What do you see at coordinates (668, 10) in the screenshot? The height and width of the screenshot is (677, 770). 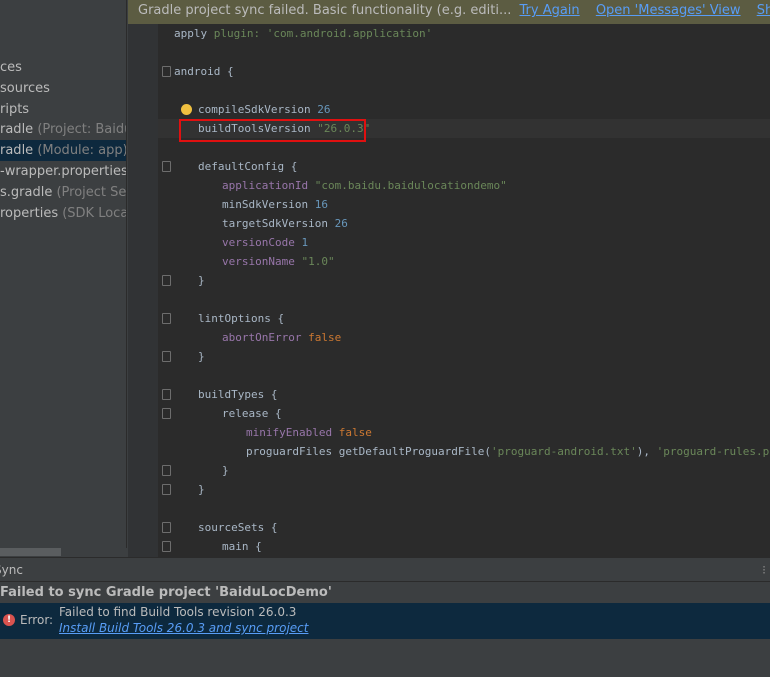 I see `open-messages-link: Open 'Messages' View` at bounding box center [668, 10].